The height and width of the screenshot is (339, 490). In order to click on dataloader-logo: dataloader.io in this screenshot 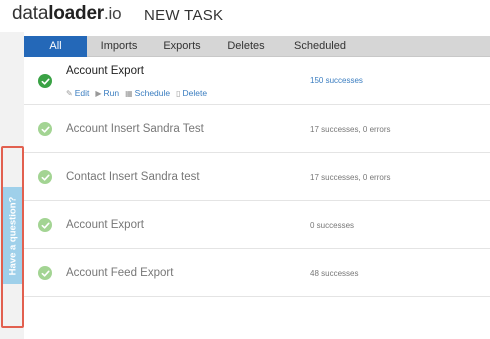, I will do `click(67, 14)`.